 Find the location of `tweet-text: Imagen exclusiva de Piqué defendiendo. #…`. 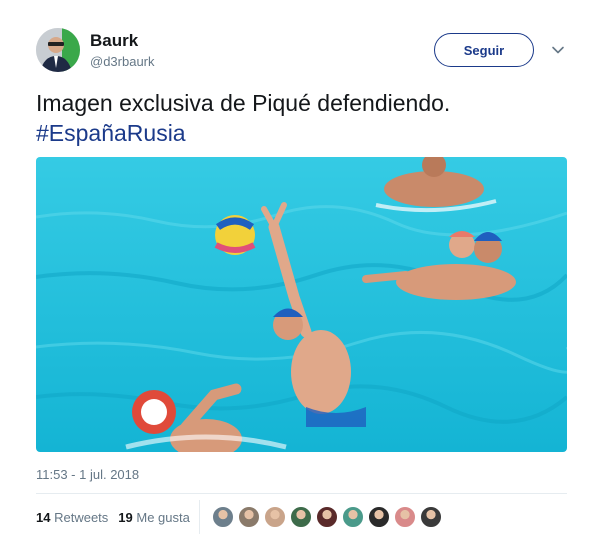

tweet-text: Imagen exclusiva de Piqué defendiendo. #… is located at coordinates (306, 118).